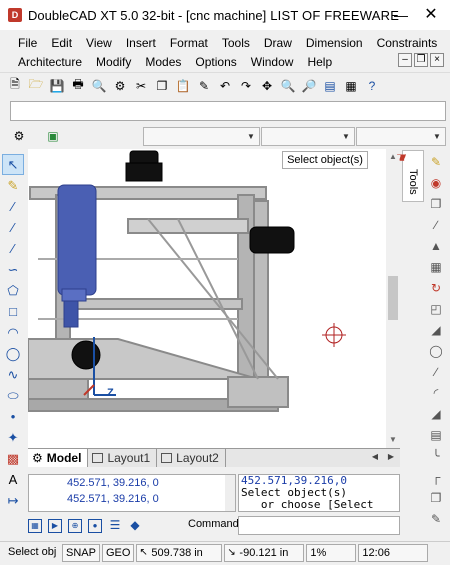  Describe the element at coordinates (13, 185) in the screenshot. I see `pencil-icon: ✎` at that location.